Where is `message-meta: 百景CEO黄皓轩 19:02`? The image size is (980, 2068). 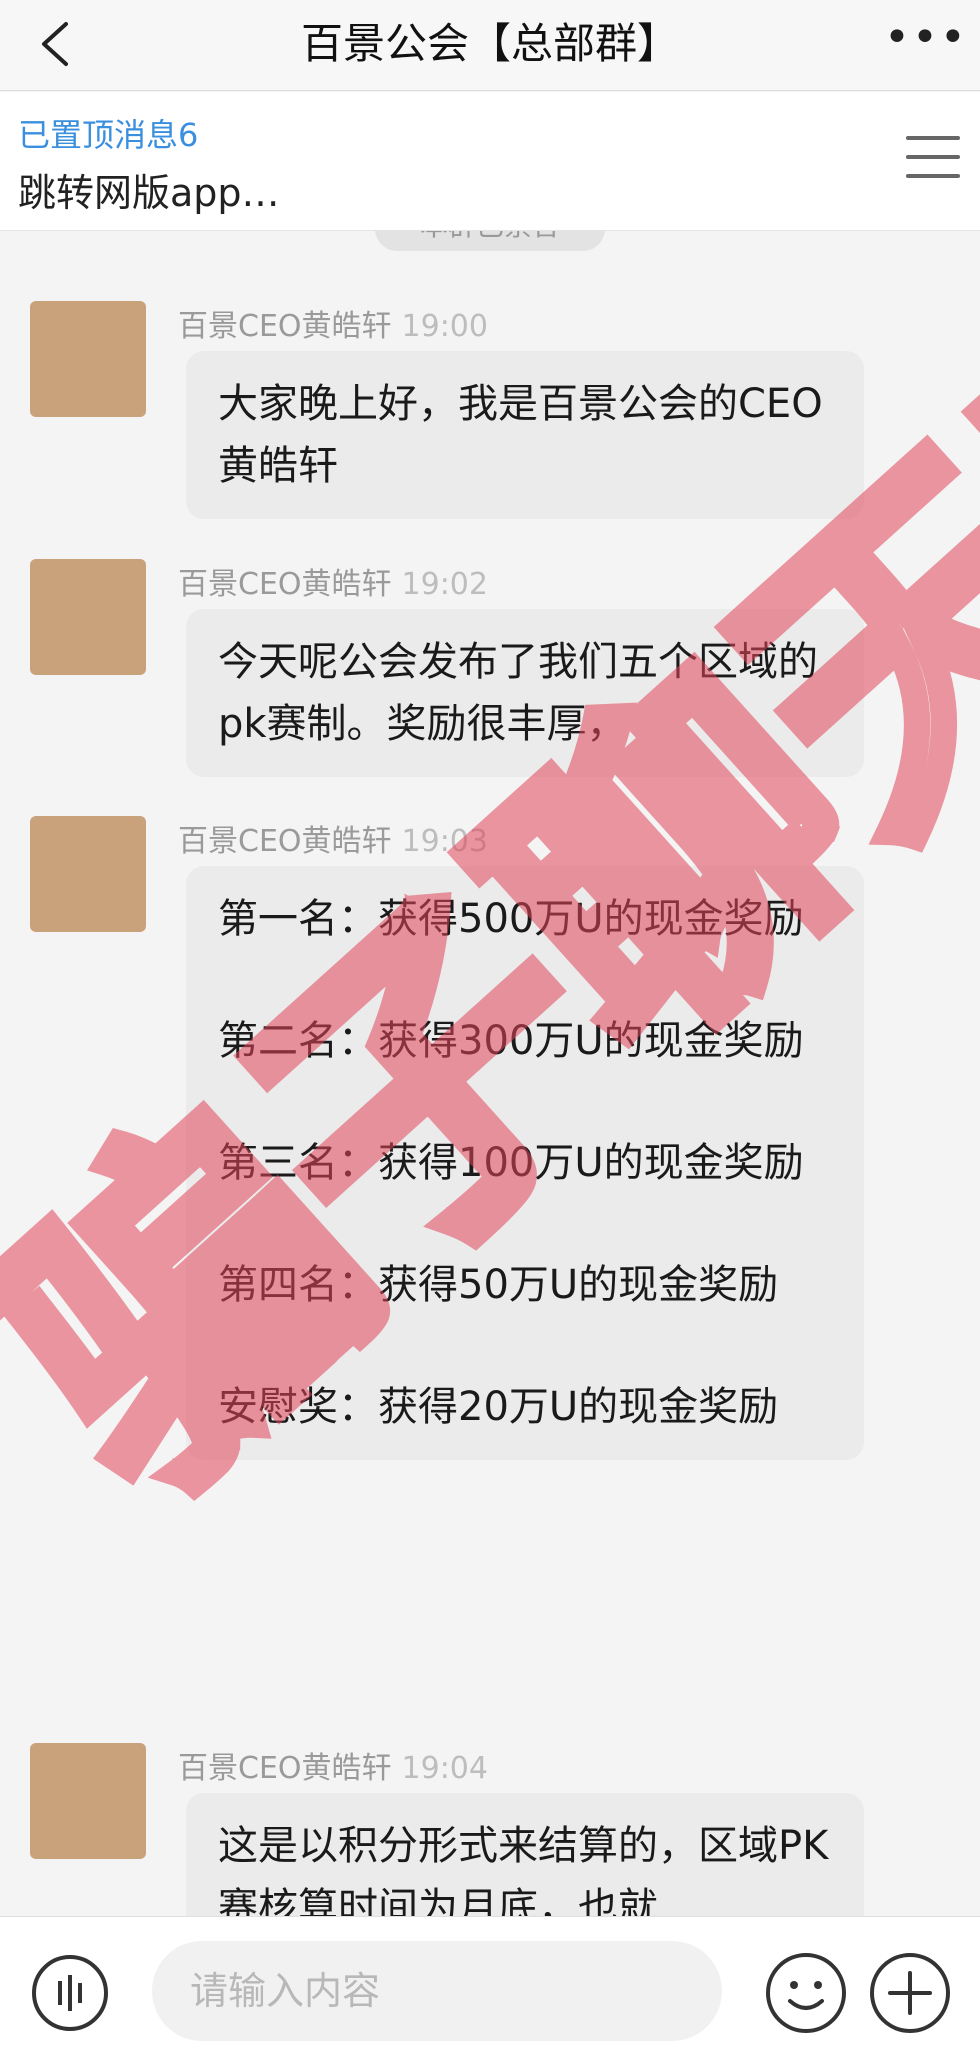 message-meta: 百景CEO黄皓轩 19:02 is located at coordinates (333, 581).